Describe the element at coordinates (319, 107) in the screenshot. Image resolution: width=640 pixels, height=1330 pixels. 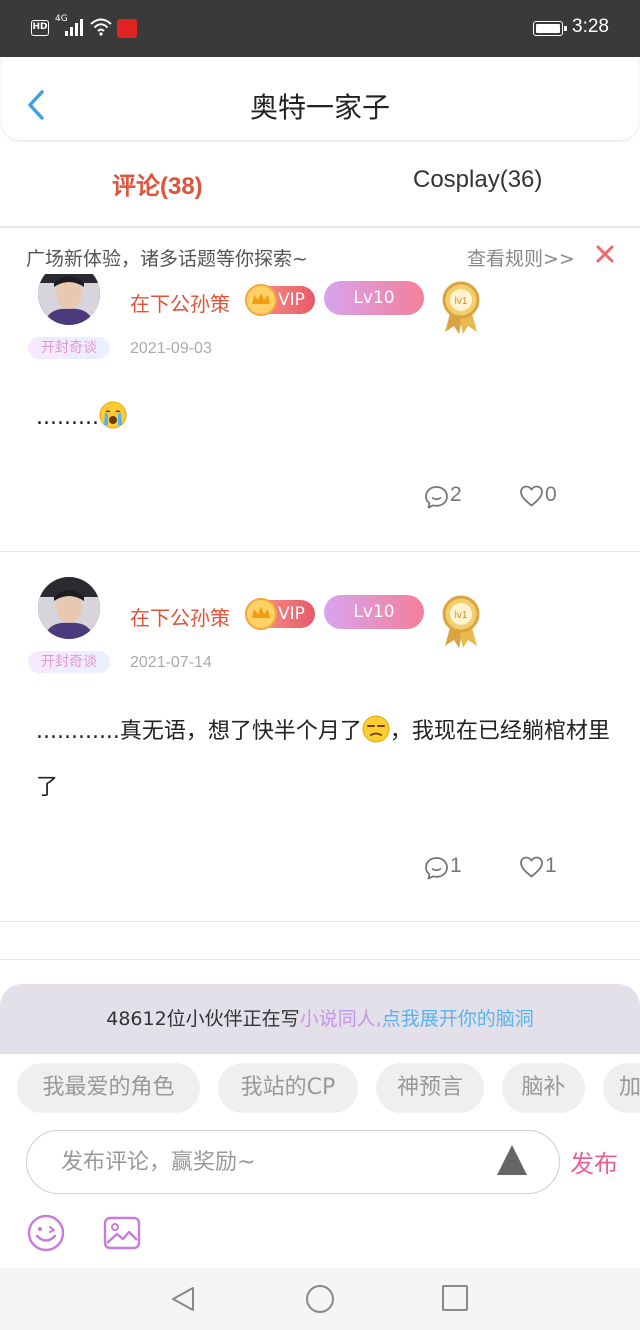
I see `page-title: 奥特一家子` at that location.